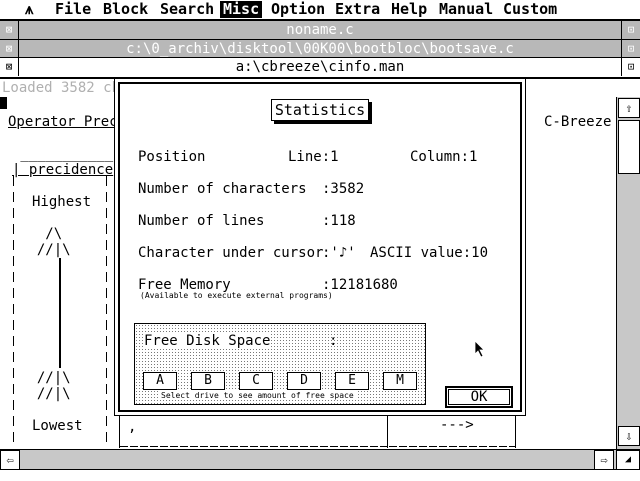 The height and width of the screenshot is (481, 640). Describe the element at coordinates (466, 9) in the screenshot. I see `menu-manual: Manual` at that location.